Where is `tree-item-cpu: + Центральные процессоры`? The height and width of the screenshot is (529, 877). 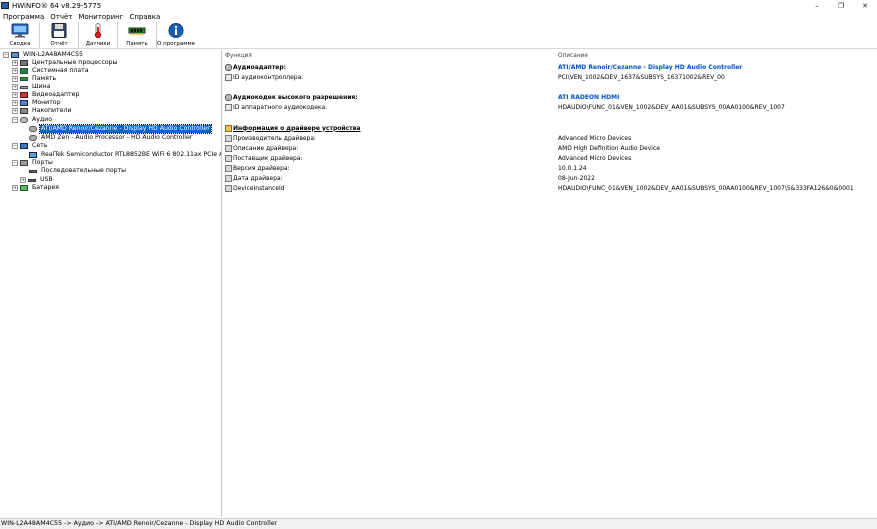
tree-item-cpu: + Центральные процессоры is located at coordinates (65, 63).